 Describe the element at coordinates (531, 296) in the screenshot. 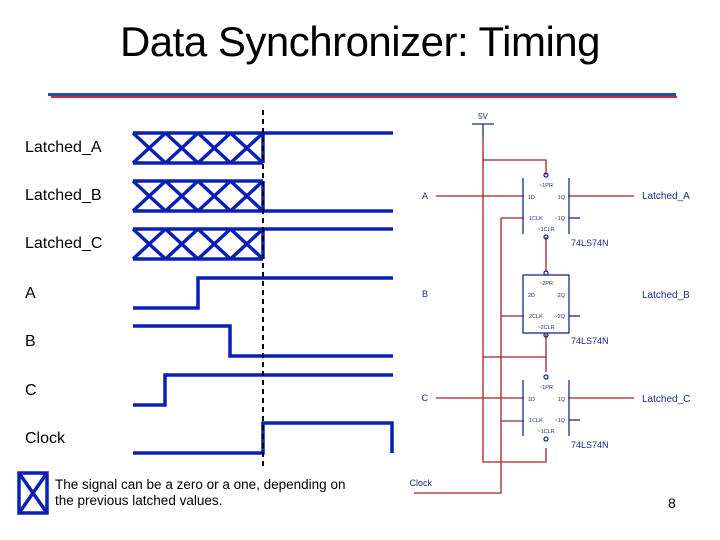

I see `pin-label-d: 2D` at that location.